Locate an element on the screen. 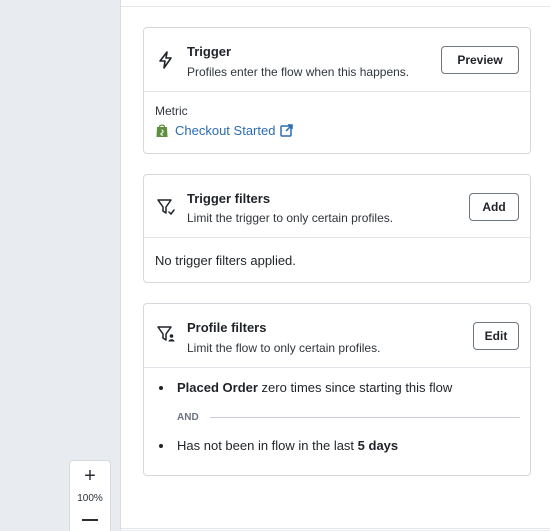 Image resolution: width=550 pixels, height=531 pixels. filter-icon is located at coordinates (166, 207).